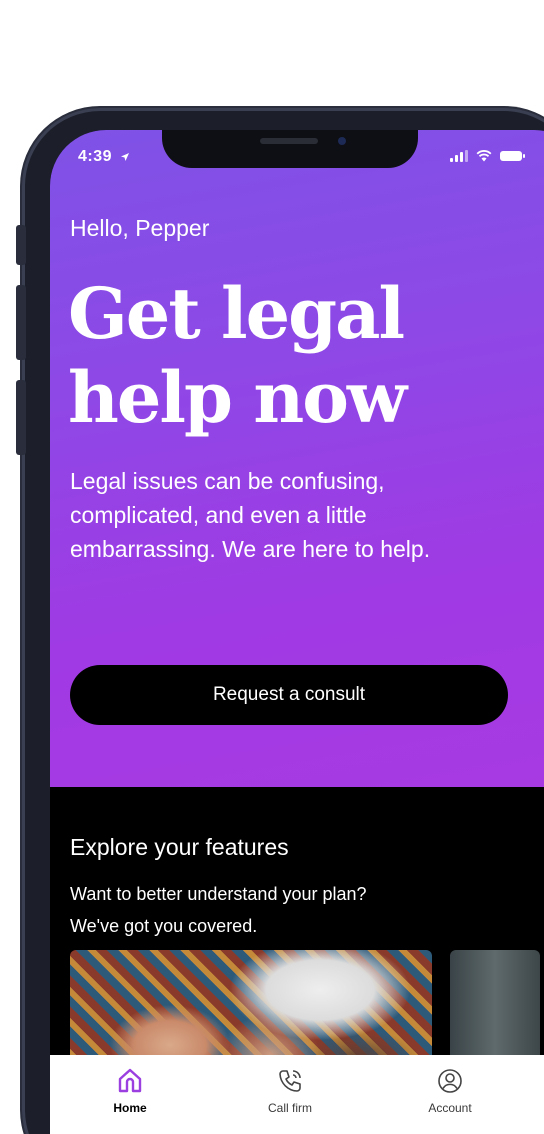  Describe the element at coordinates (21, 322) in the screenshot. I see `phone-volume-up` at that location.